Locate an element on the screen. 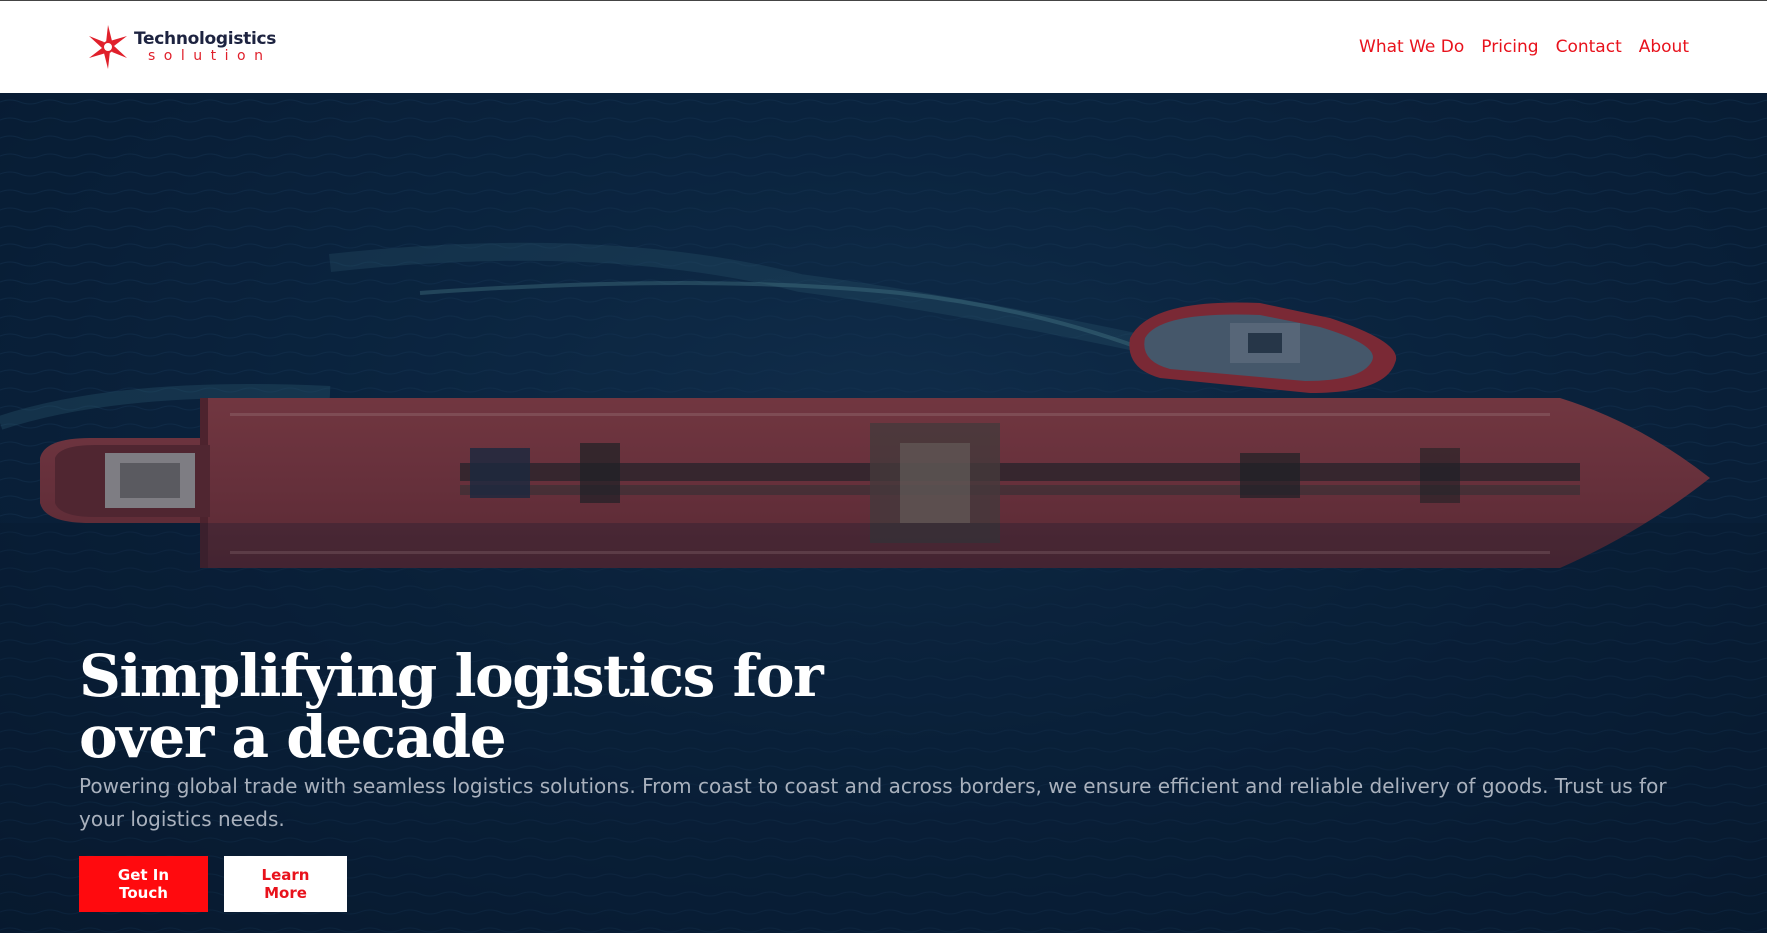 The image size is (1767, 933). brand-logo: Technologistics solution is located at coordinates (181, 47).